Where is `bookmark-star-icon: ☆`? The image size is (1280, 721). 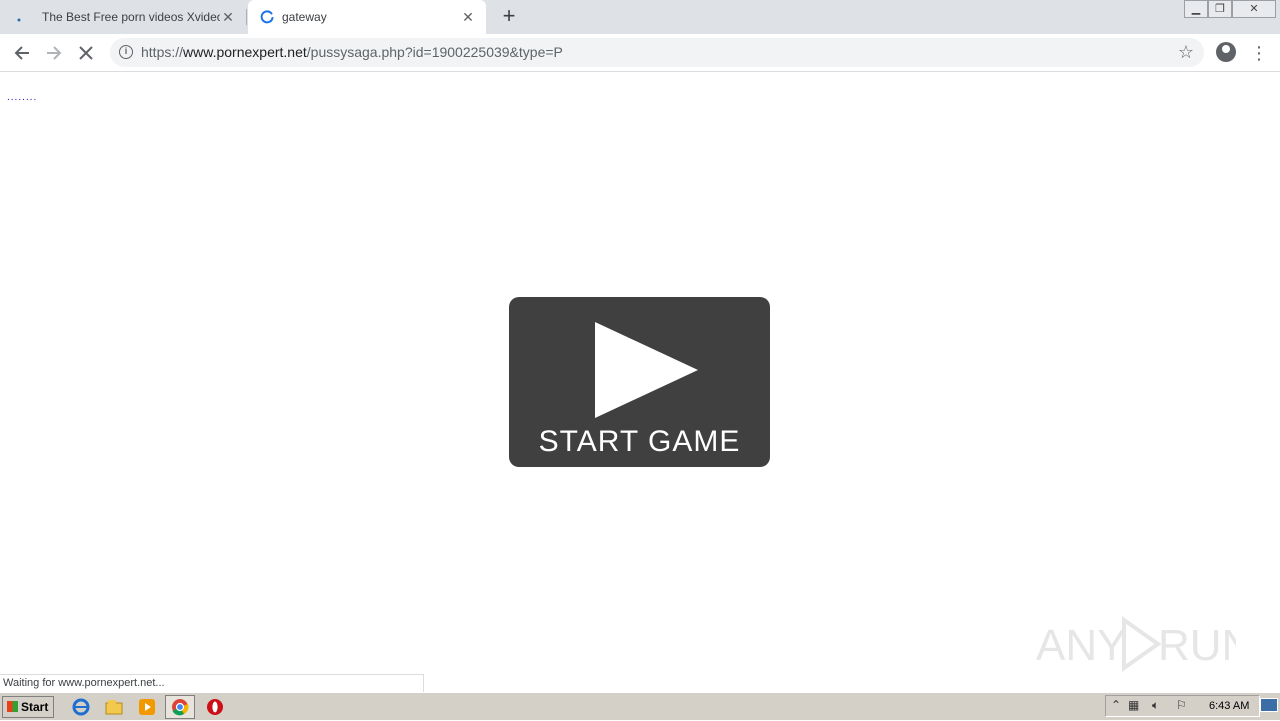 bookmark-star-icon: ☆ is located at coordinates (1186, 52).